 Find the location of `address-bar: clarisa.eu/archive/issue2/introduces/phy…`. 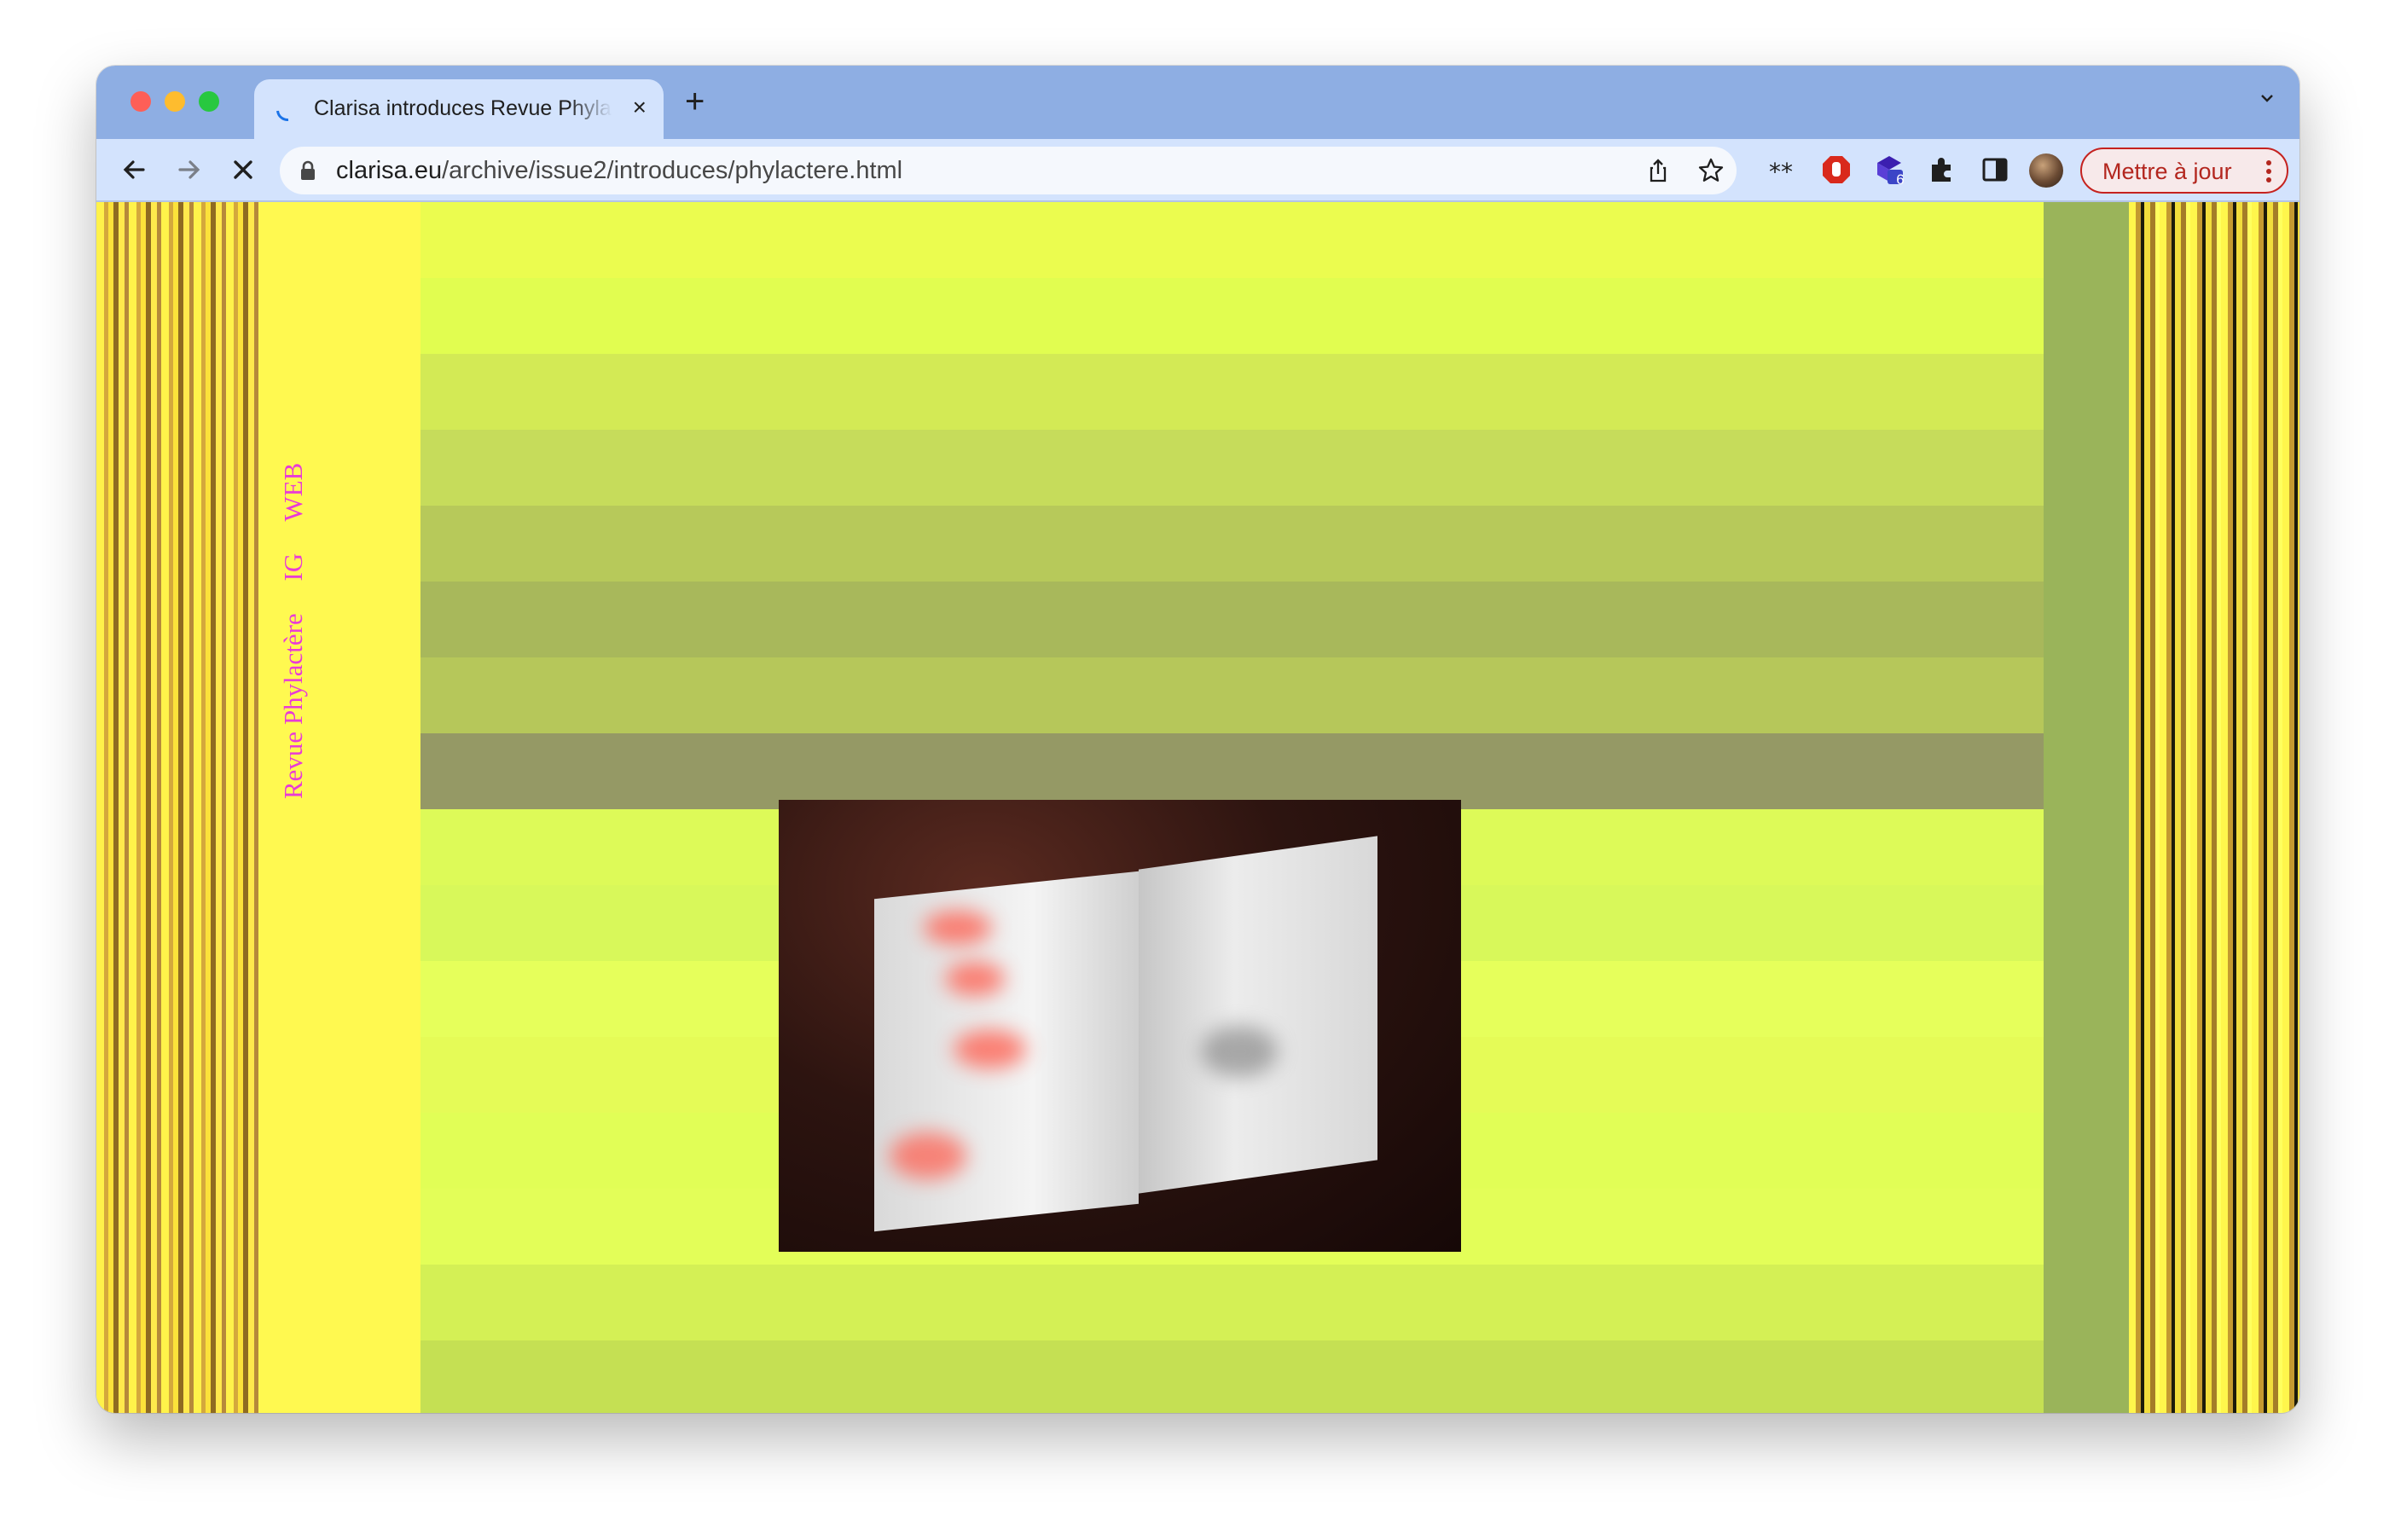

address-bar: clarisa.eu/archive/issue2/introduces/phy… is located at coordinates (1008, 170).